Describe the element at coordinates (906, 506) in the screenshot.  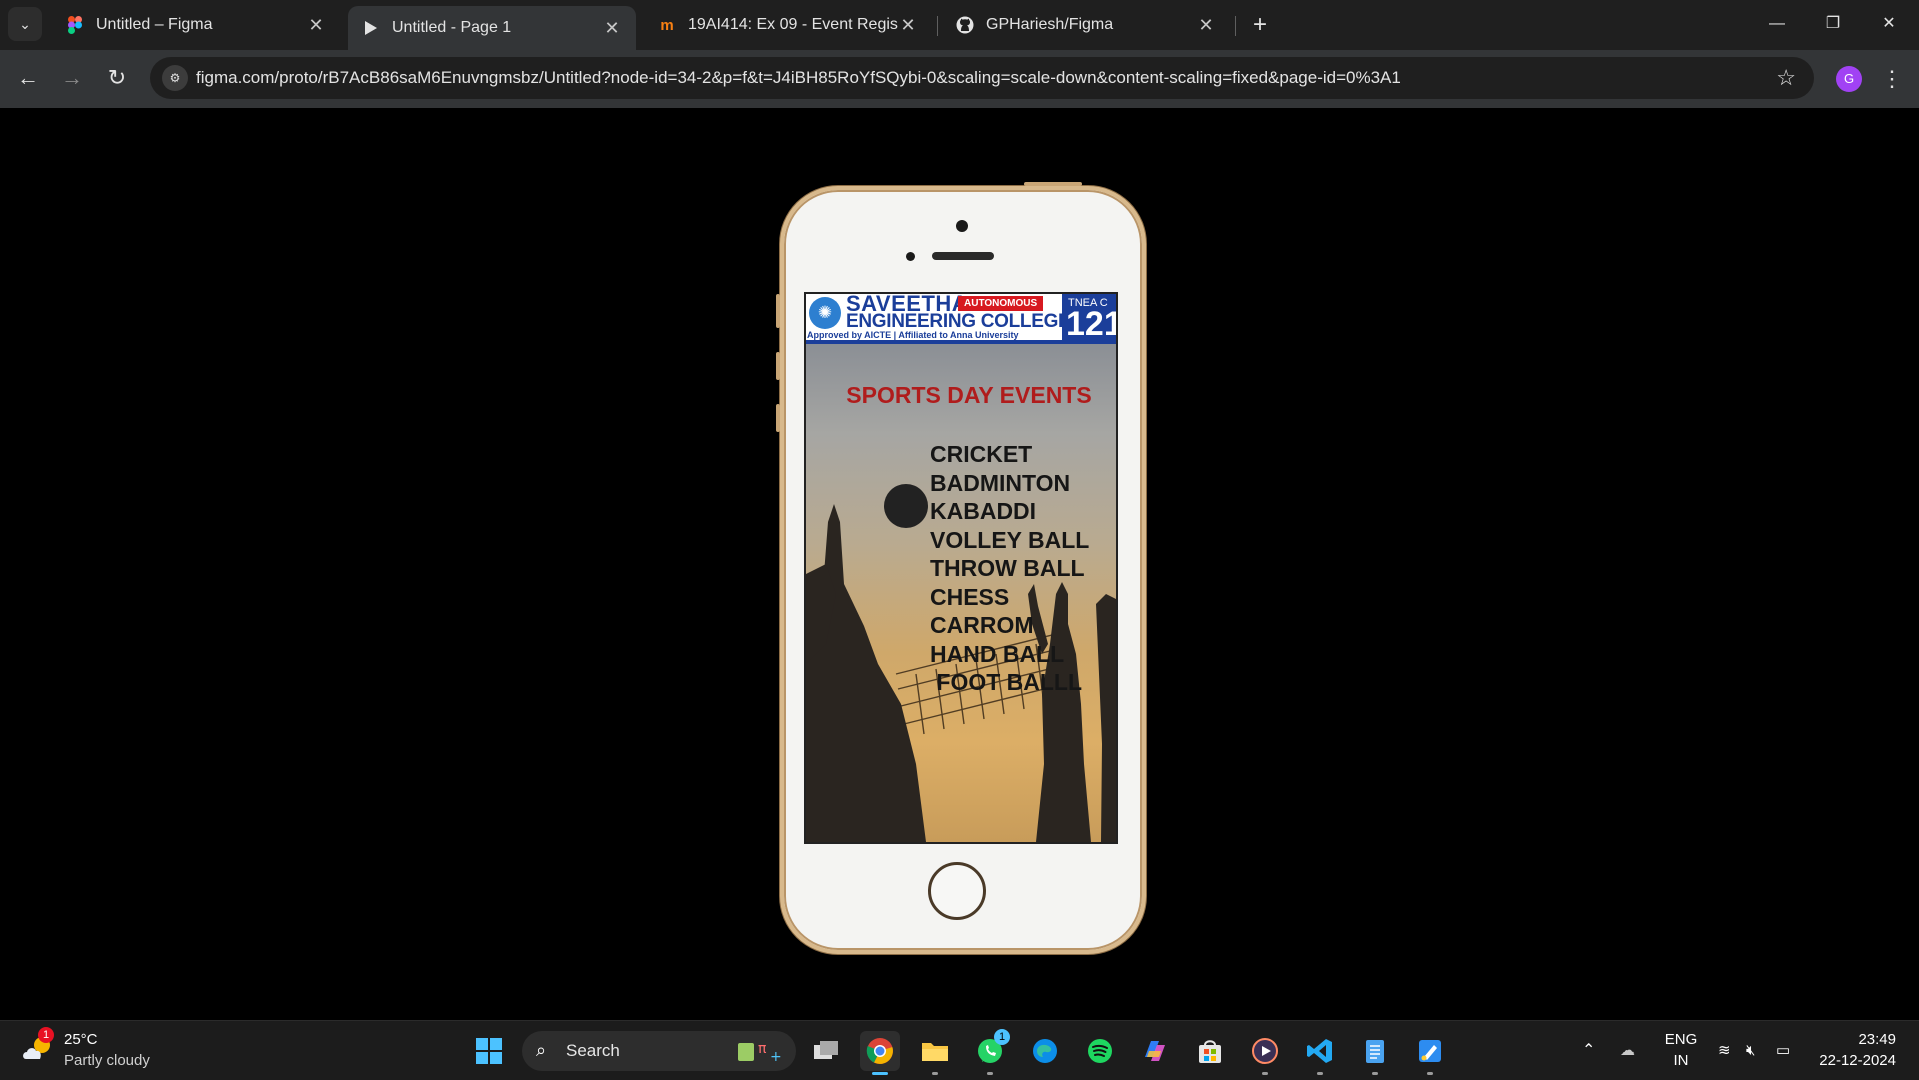
I see `volleyball` at that location.